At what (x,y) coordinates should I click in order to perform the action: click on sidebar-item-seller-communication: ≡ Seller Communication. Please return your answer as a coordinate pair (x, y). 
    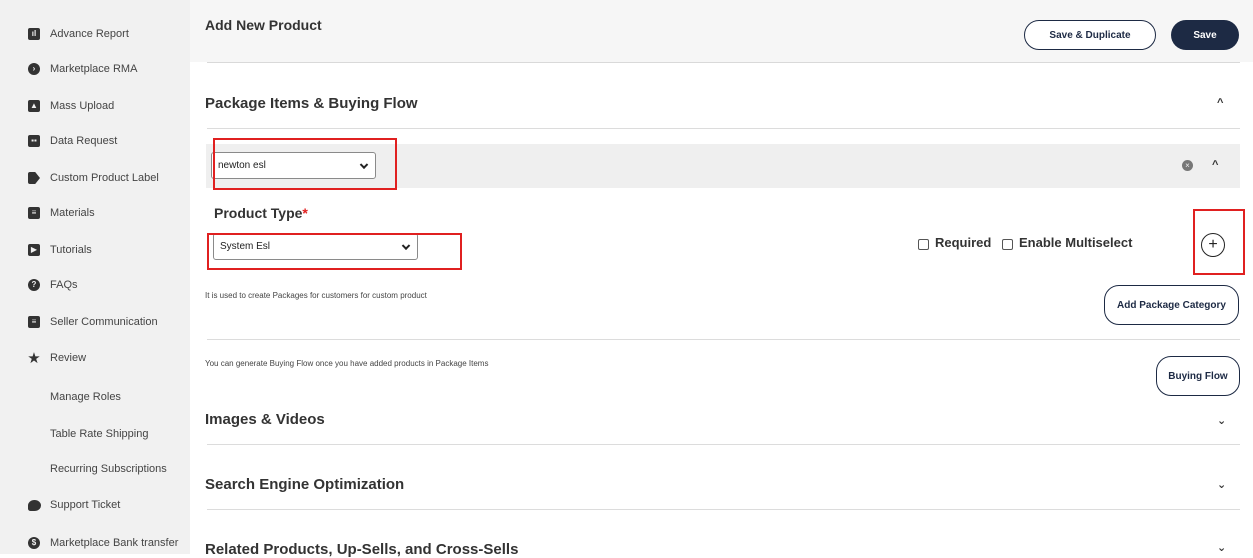
    Looking at the image, I should click on (95, 322).